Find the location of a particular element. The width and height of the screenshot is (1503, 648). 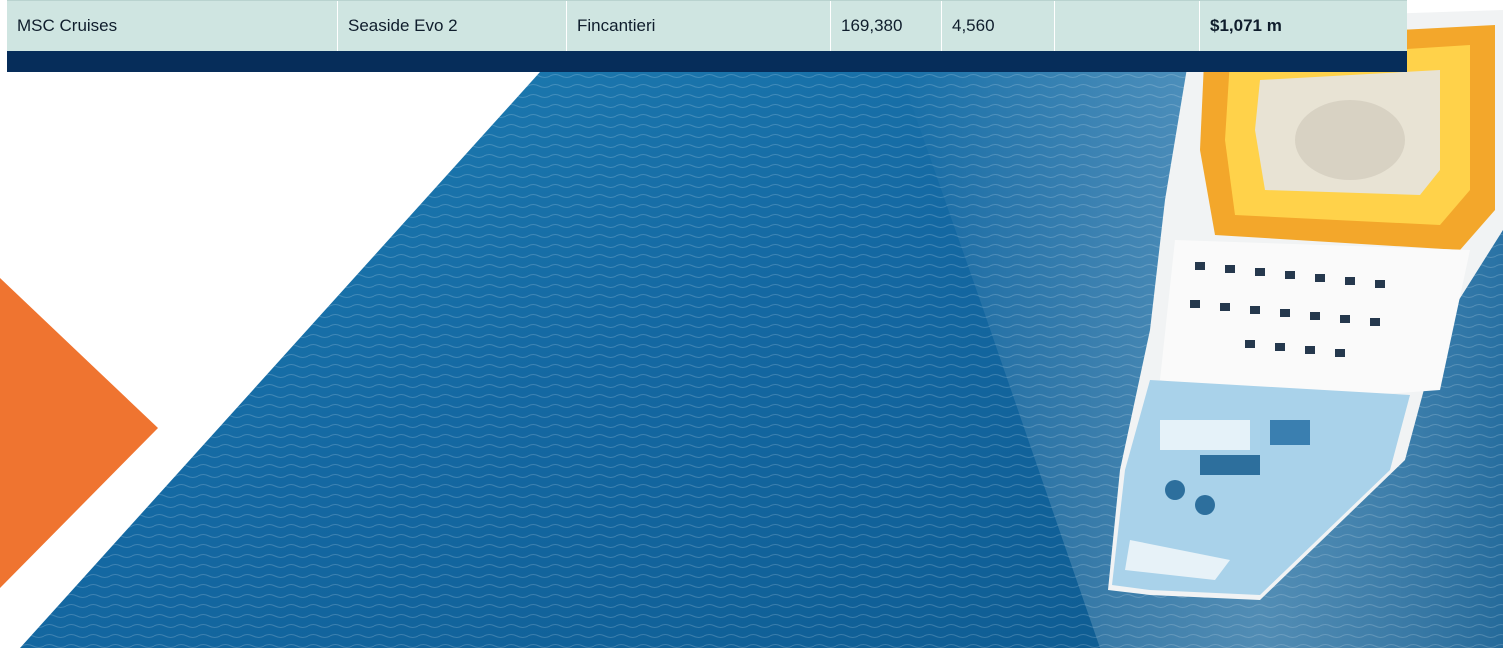

empty-cell is located at coordinates (1127, 26).